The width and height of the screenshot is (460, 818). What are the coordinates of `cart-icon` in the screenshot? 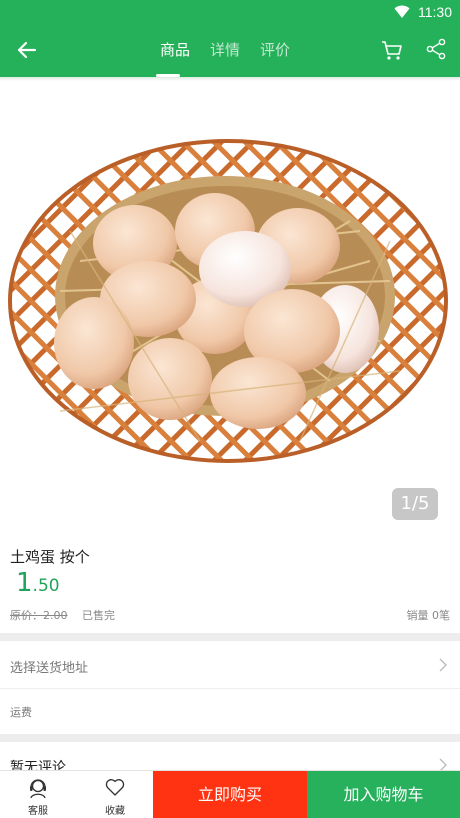 It's located at (392, 50).